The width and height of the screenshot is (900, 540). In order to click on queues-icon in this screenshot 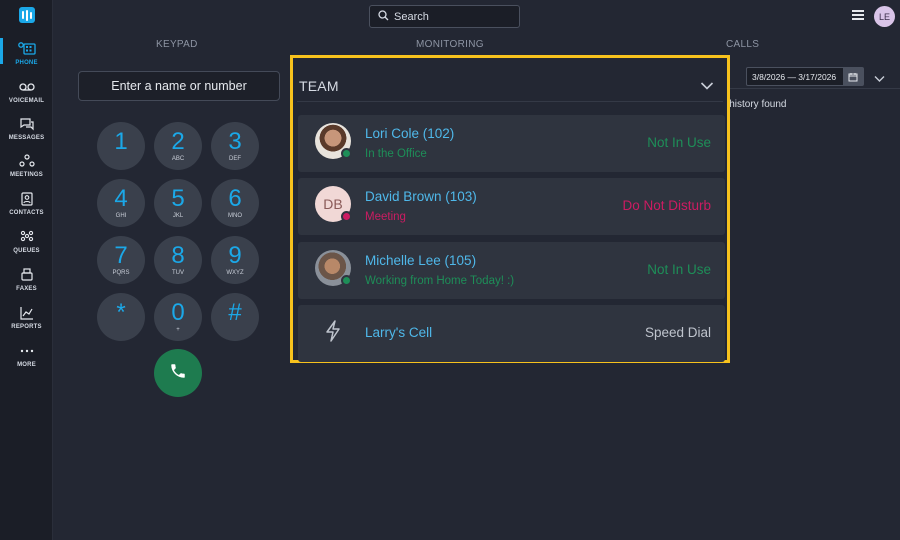, I will do `click(27, 237)`.